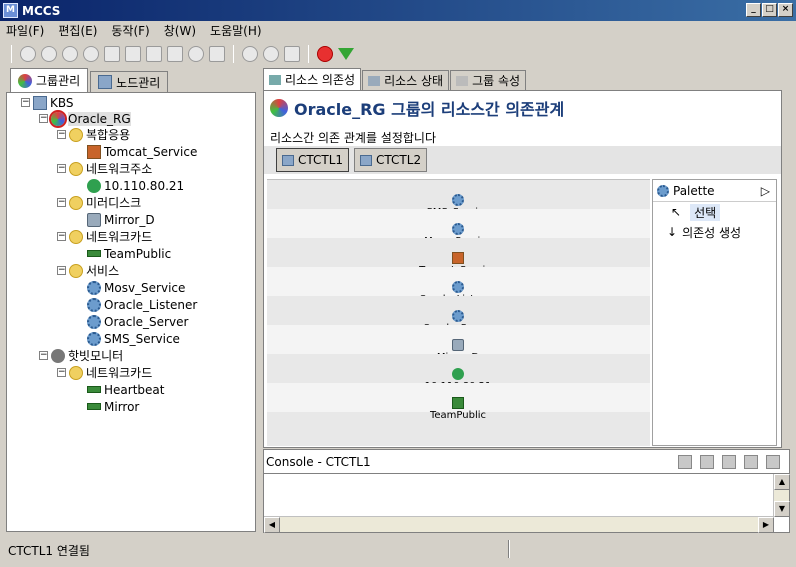 The image size is (796, 567). I want to click on tree-item: Tomcat_Service, so click(136, 151).